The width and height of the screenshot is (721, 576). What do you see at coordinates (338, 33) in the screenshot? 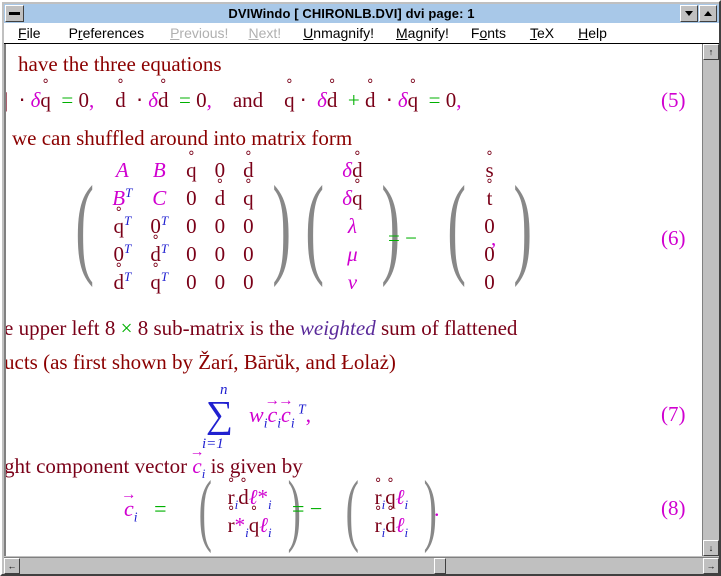
I see `menu-item-unmagnify: Unmagnify!` at bounding box center [338, 33].